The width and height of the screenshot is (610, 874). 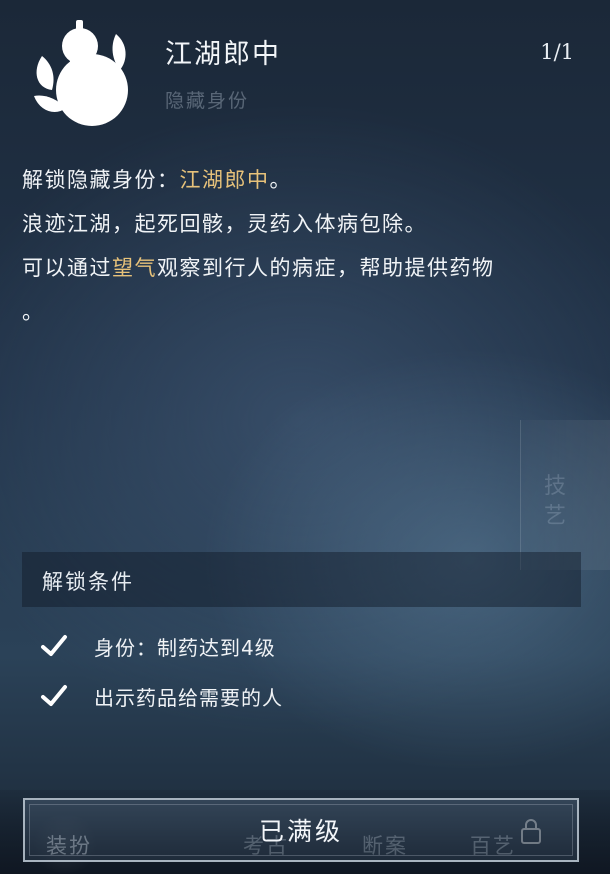 I want to click on unlock-conditions-title: 解锁条件, so click(x=88, y=582).